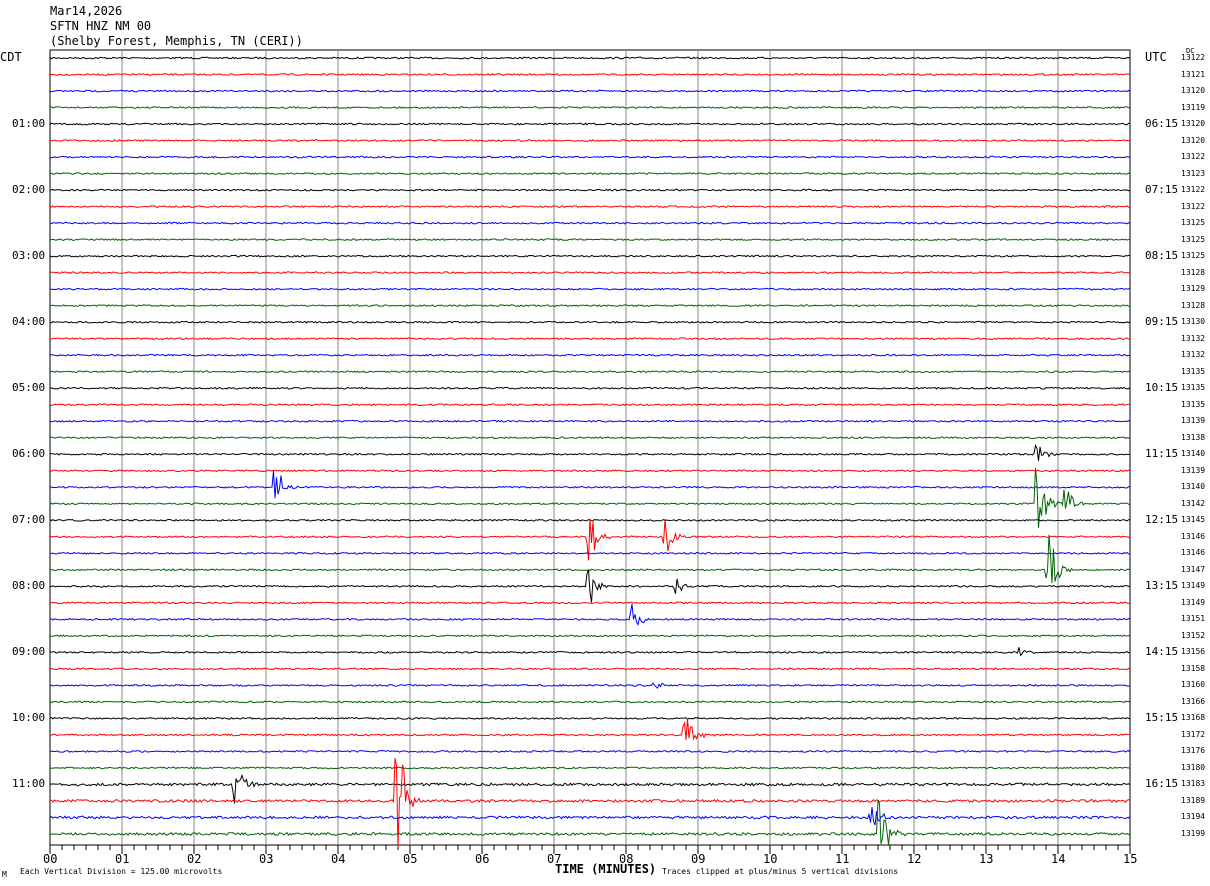 The width and height of the screenshot is (1210, 886). What do you see at coordinates (122, 859) in the screenshot?
I see `x-tick-label: 01` at bounding box center [122, 859].